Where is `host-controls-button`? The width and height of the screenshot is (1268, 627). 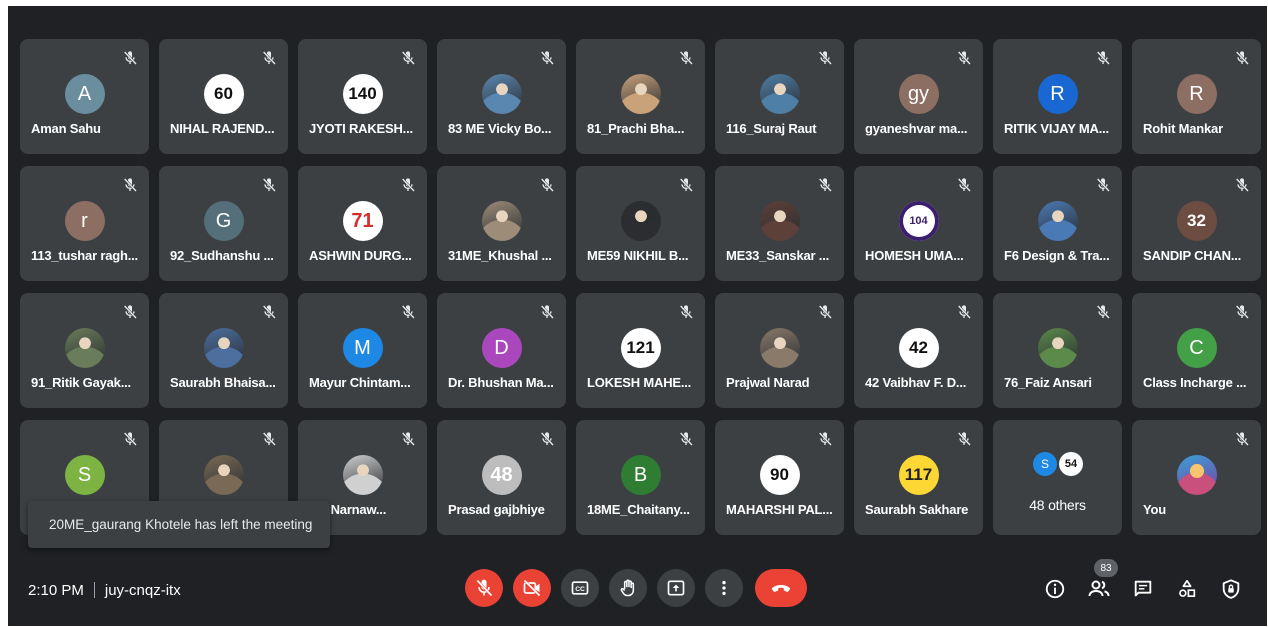 host-controls-button is located at coordinates (1231, 589).